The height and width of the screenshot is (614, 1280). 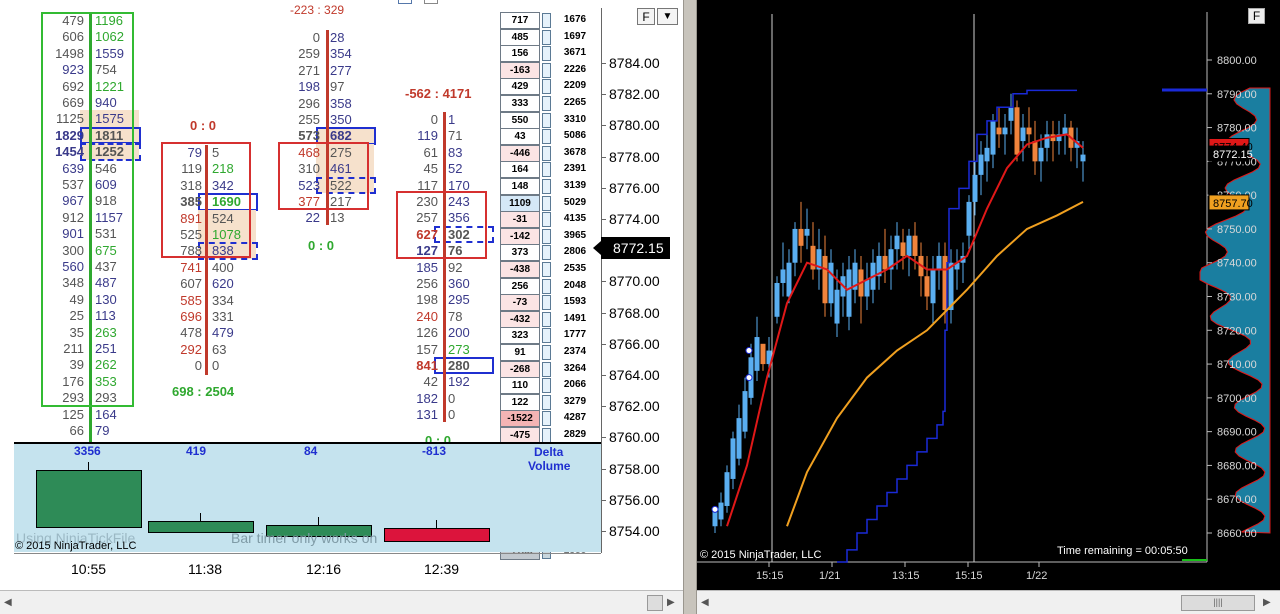 I want to click on ask-volume: 164, so click(x=106, y=414).